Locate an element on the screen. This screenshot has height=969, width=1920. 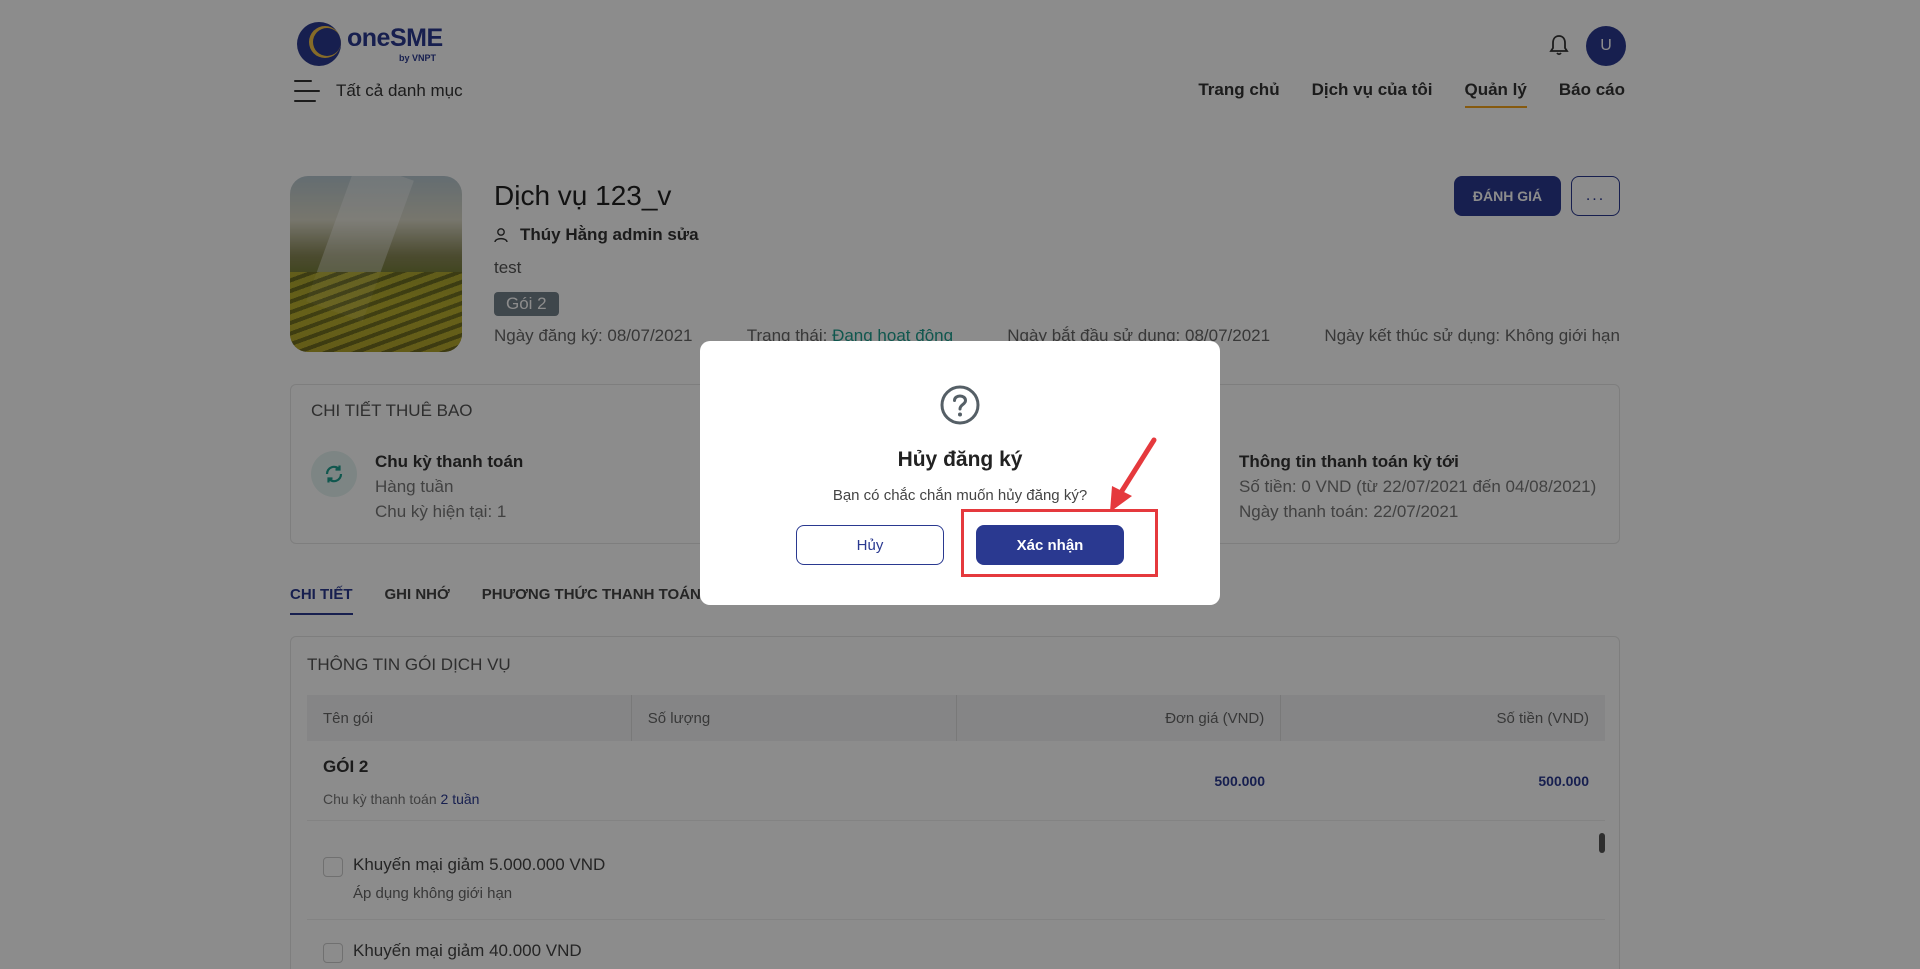
red-arrow-icon is located at coordinates (1133, 474).